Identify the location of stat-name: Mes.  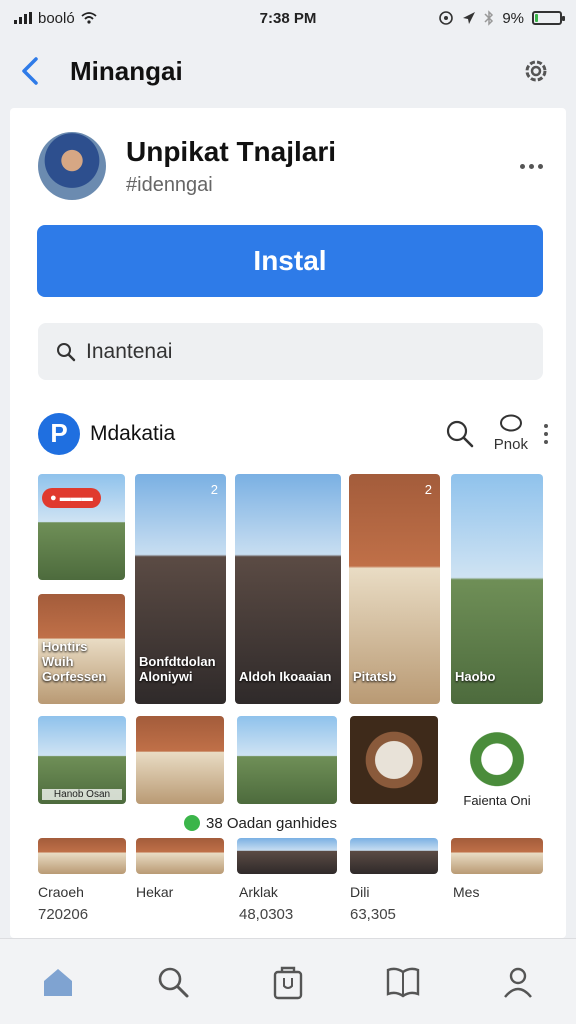
(466, 892).